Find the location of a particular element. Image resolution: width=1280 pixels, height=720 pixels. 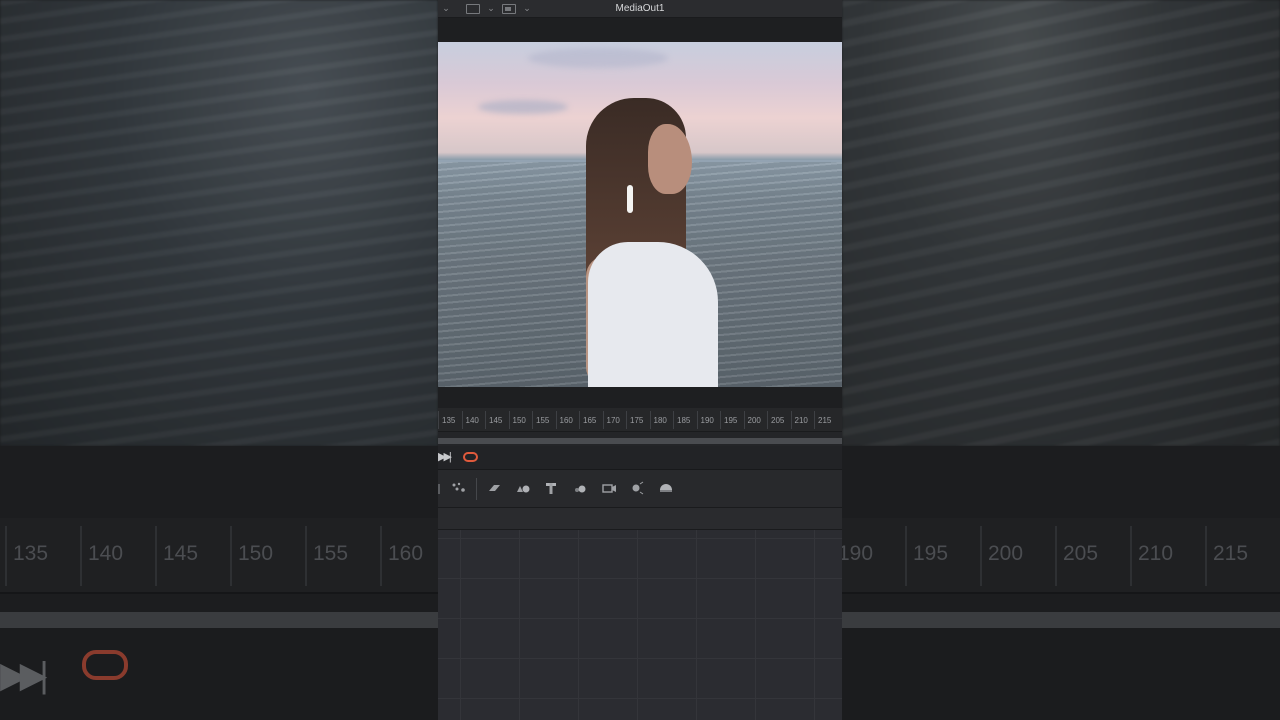

ruler-tick-label: 180 is located at coordinates (660, 420).